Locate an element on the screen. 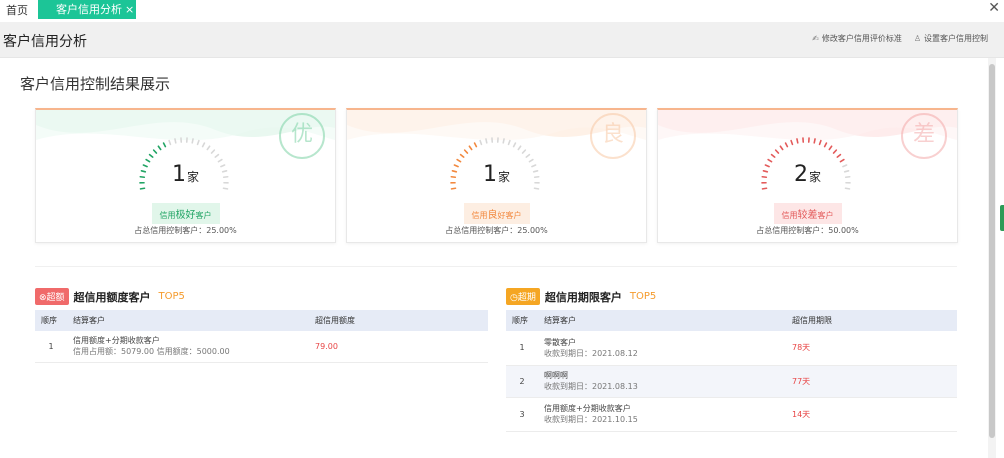  vertical-scrollbar is located at coordinates (992, 258).